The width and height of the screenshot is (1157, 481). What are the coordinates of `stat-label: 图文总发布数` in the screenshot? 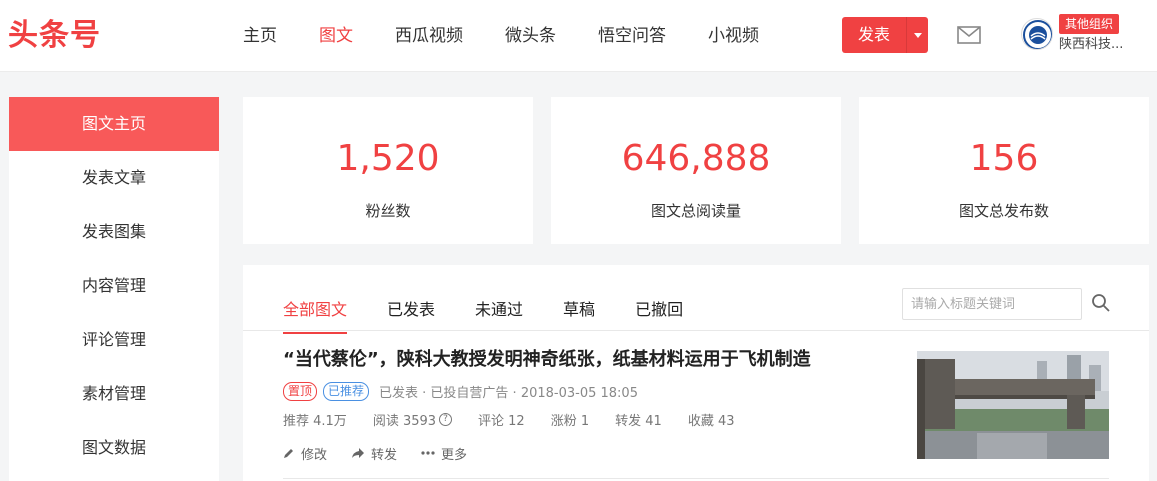 It's located at (1003, 211).